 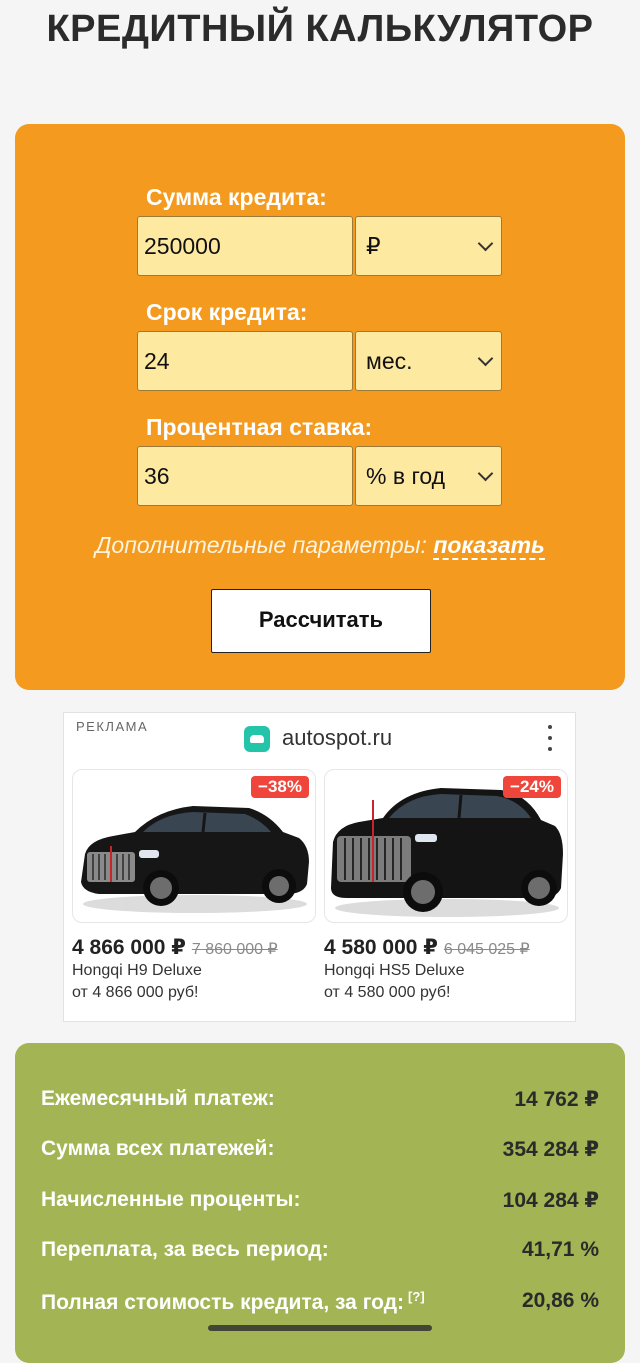 I want to click on product-description: от 4 866 000 руб!, so click(x=135, y=992).